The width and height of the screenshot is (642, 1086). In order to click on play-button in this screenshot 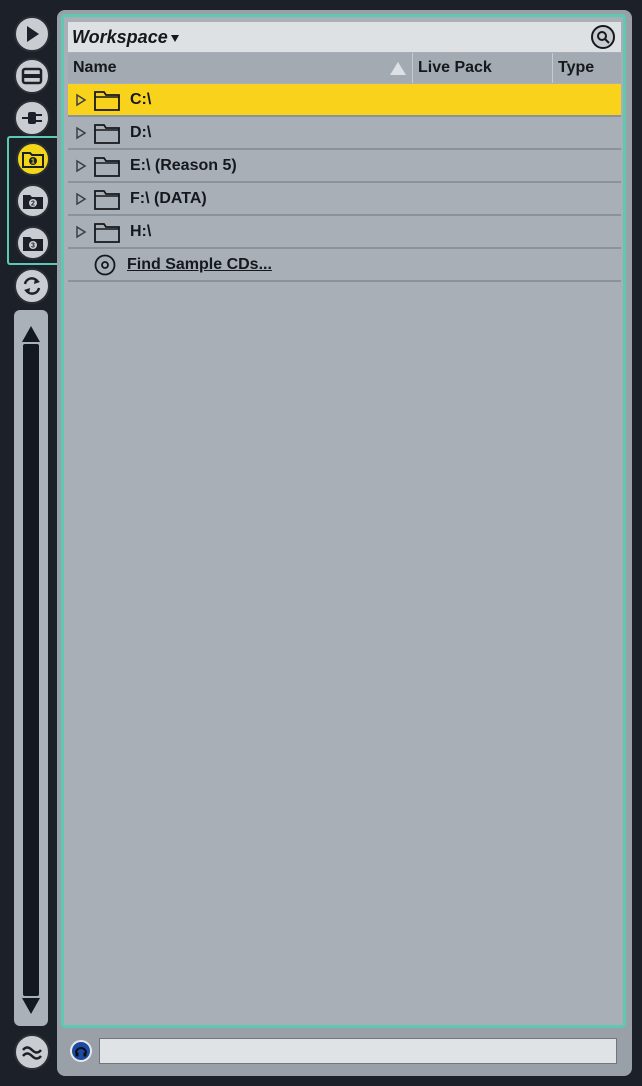, I will do `click(32, 34)`.